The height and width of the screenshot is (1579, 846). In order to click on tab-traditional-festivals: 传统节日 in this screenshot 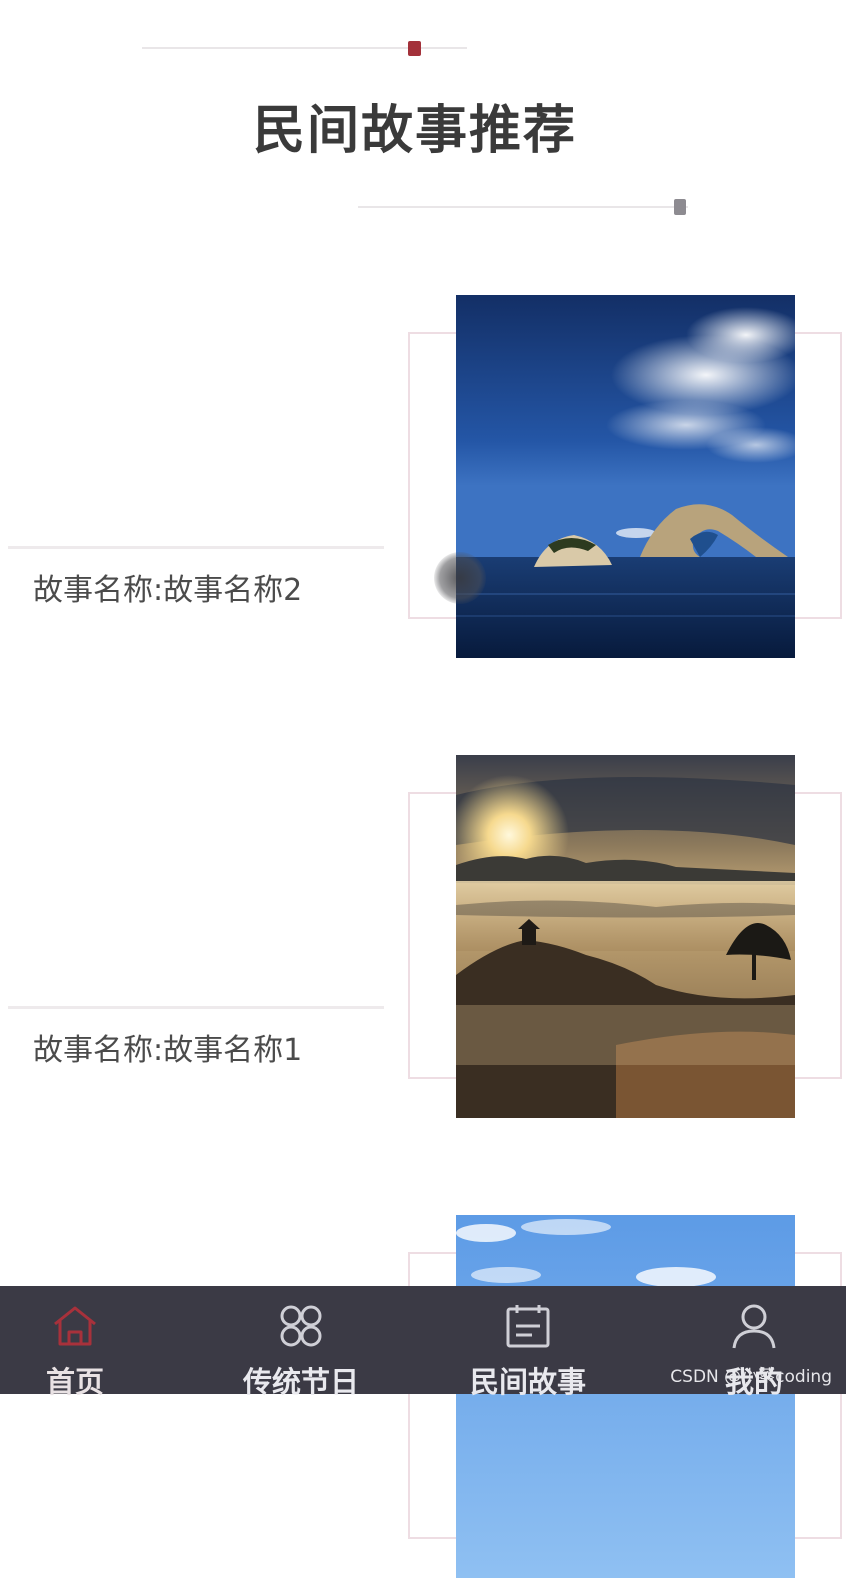, I will do `click(301, 1342)`.